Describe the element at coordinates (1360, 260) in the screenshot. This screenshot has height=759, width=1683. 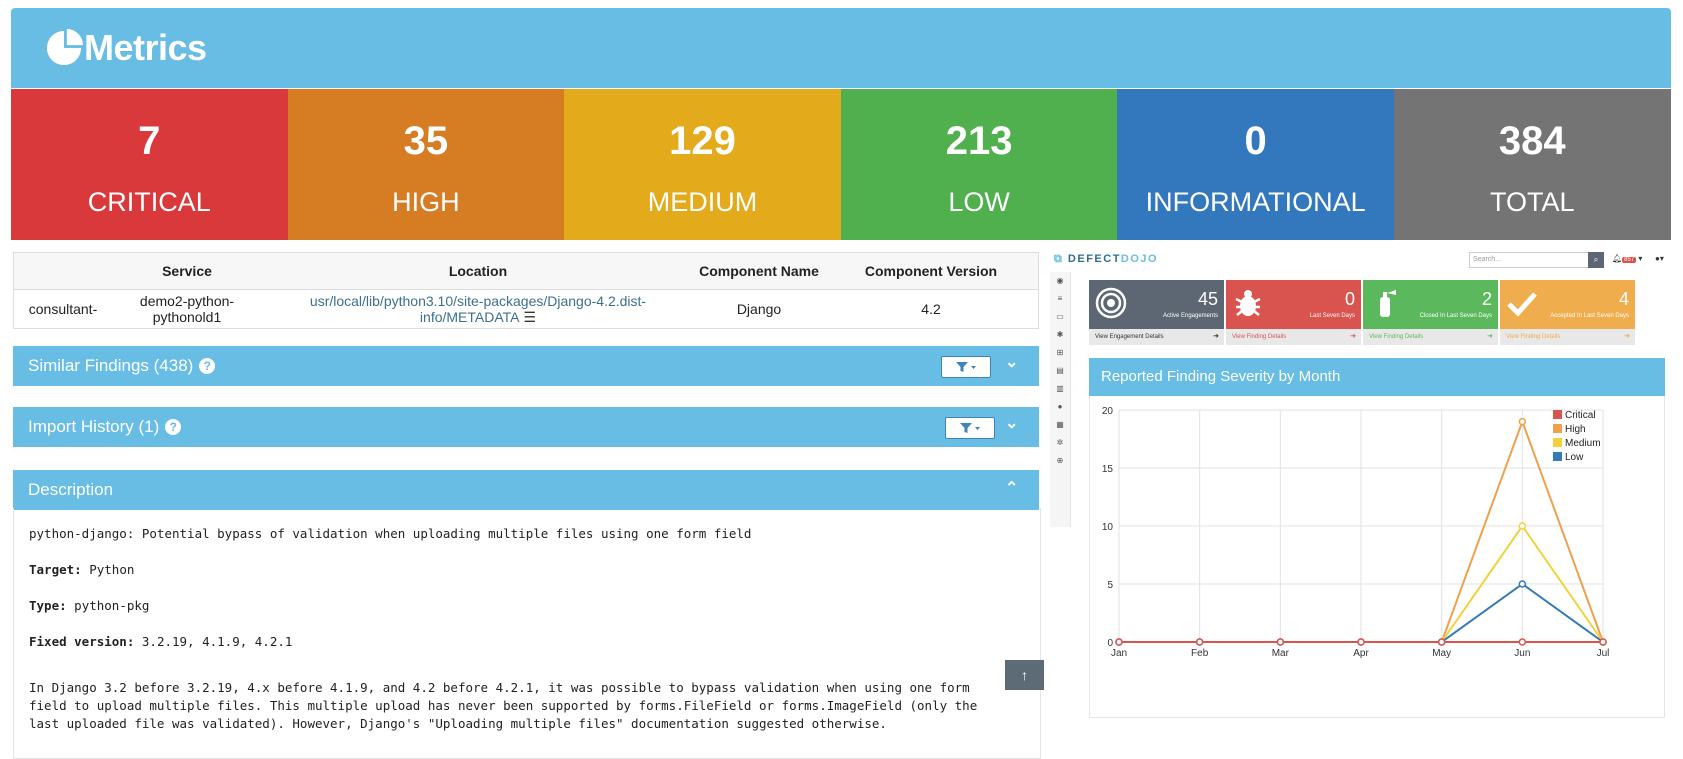
I see `dojo-navbar: ⧉ DEFECTDOJO Search... ⌕ 🔔︎ 857 ▾ ●▾` at that location.